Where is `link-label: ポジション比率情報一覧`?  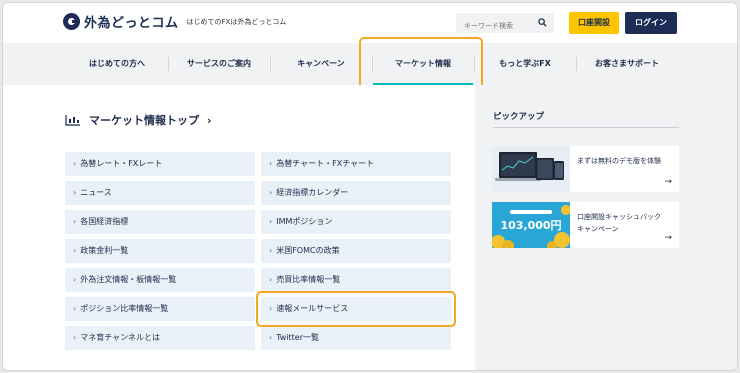 link-label: ポジション比率情報一覧 is located at coordinates (124, 308).